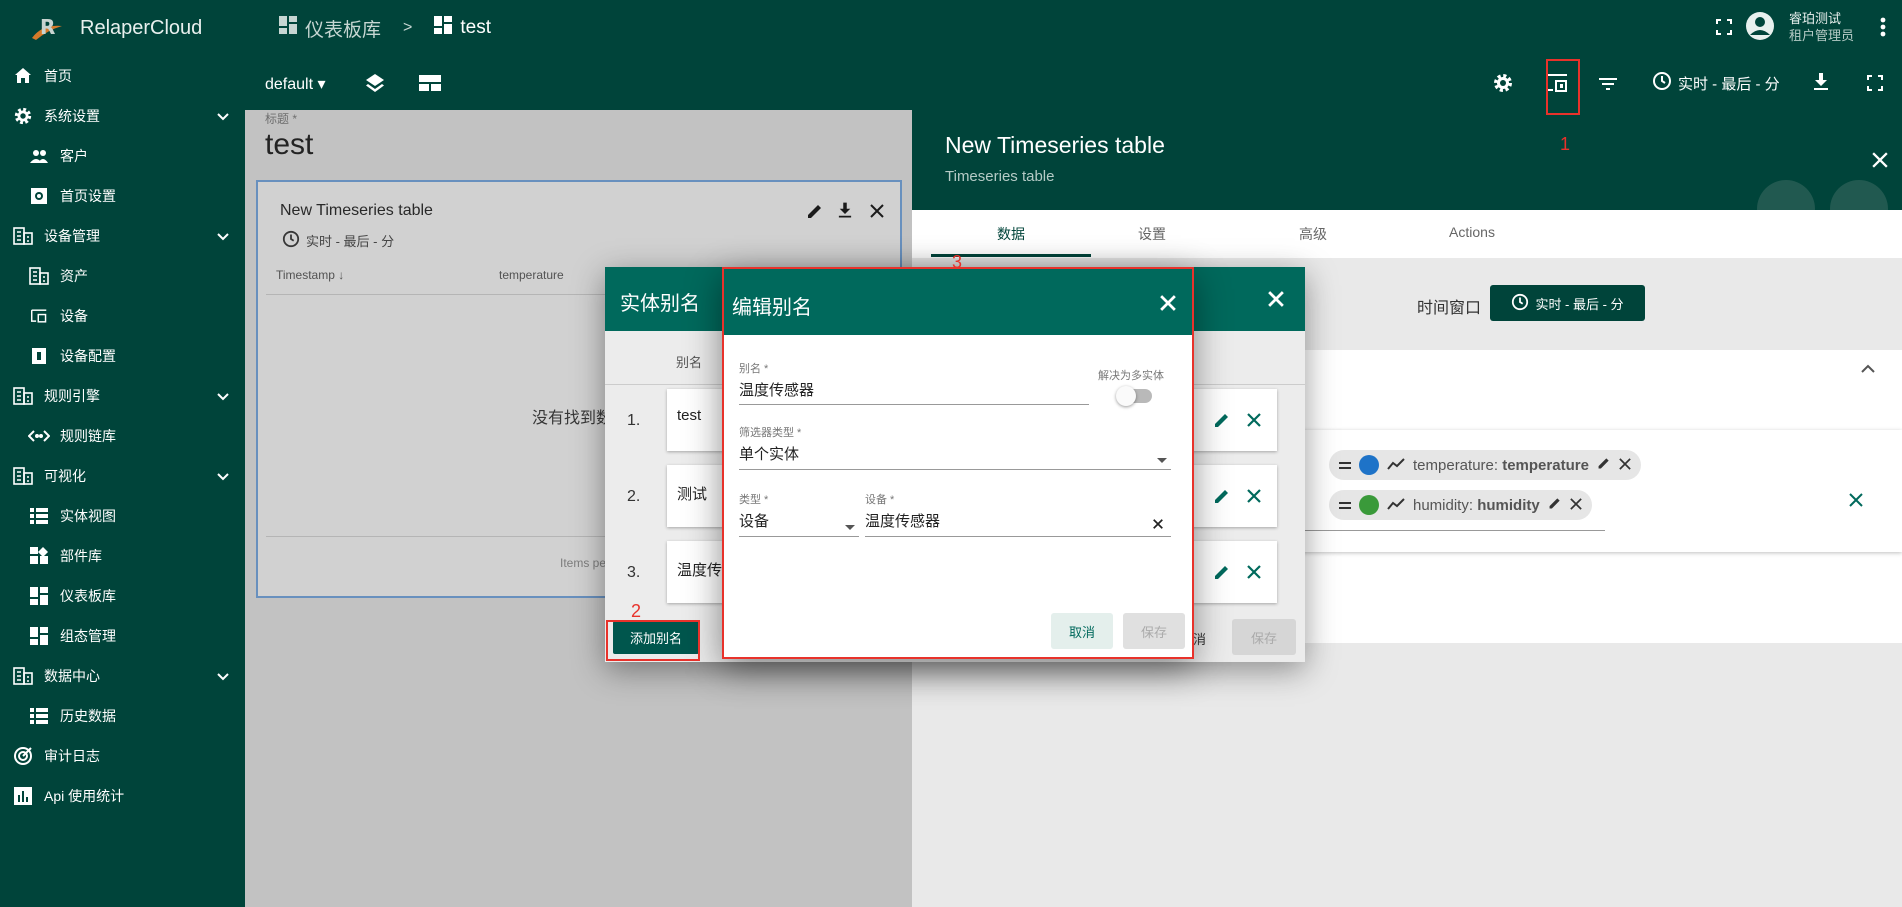  What do you see at coordinates (122, 676) in the screenshot?
I see `sidebar-item: 数据中心` at bounding box center [122, 676].